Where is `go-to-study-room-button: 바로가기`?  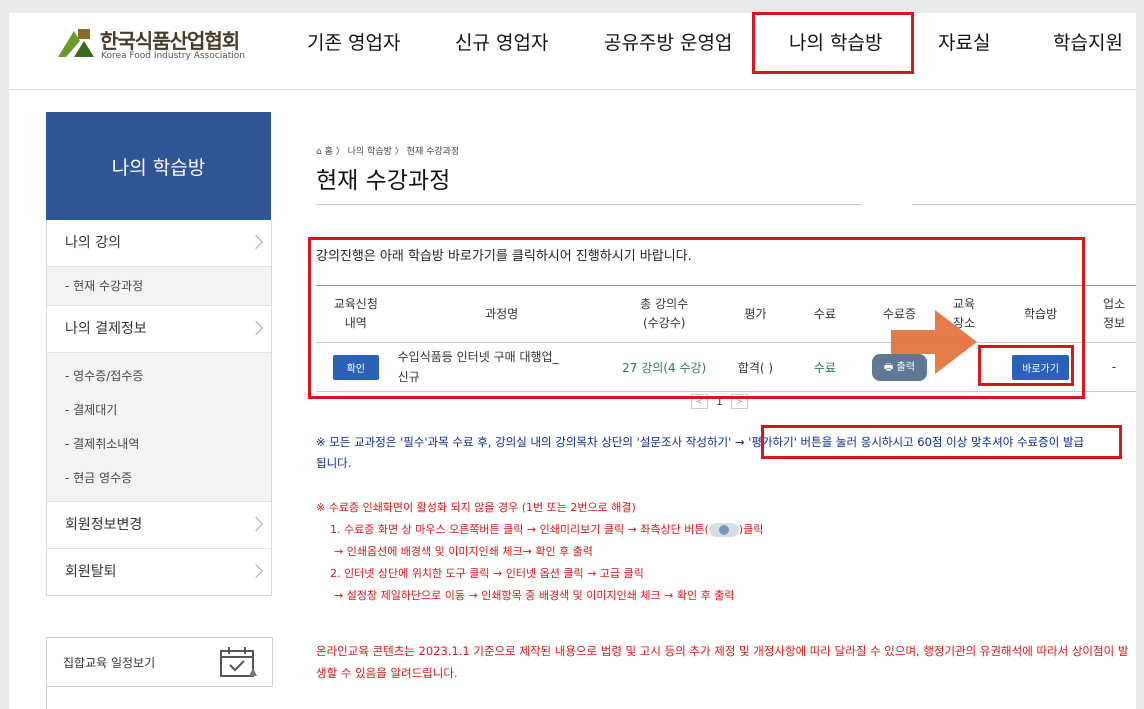
go-to-study-room-button: 바로가기 is located at coordinates (1040, 367).